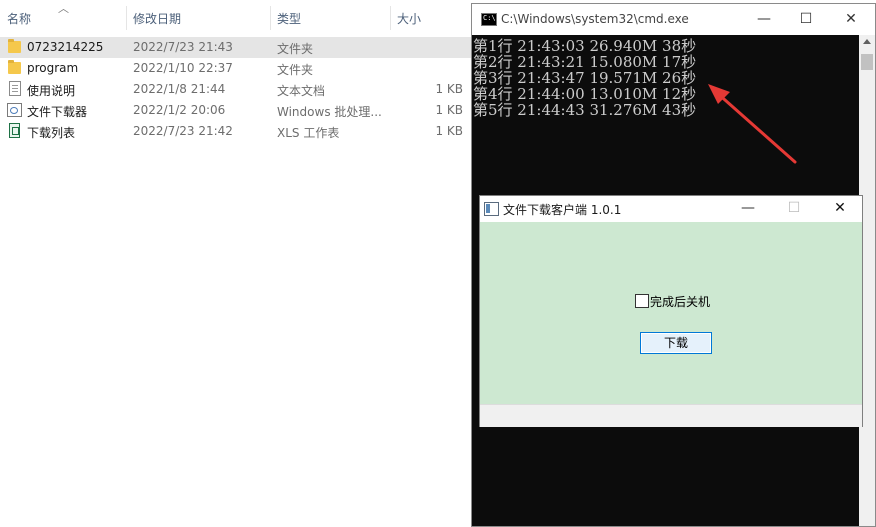 This screenshot has width=876, height=527. What do you see at coordinates (676, 343) in the screenshot?
I see `download-button: 下载` at bounding box center [676, 343].